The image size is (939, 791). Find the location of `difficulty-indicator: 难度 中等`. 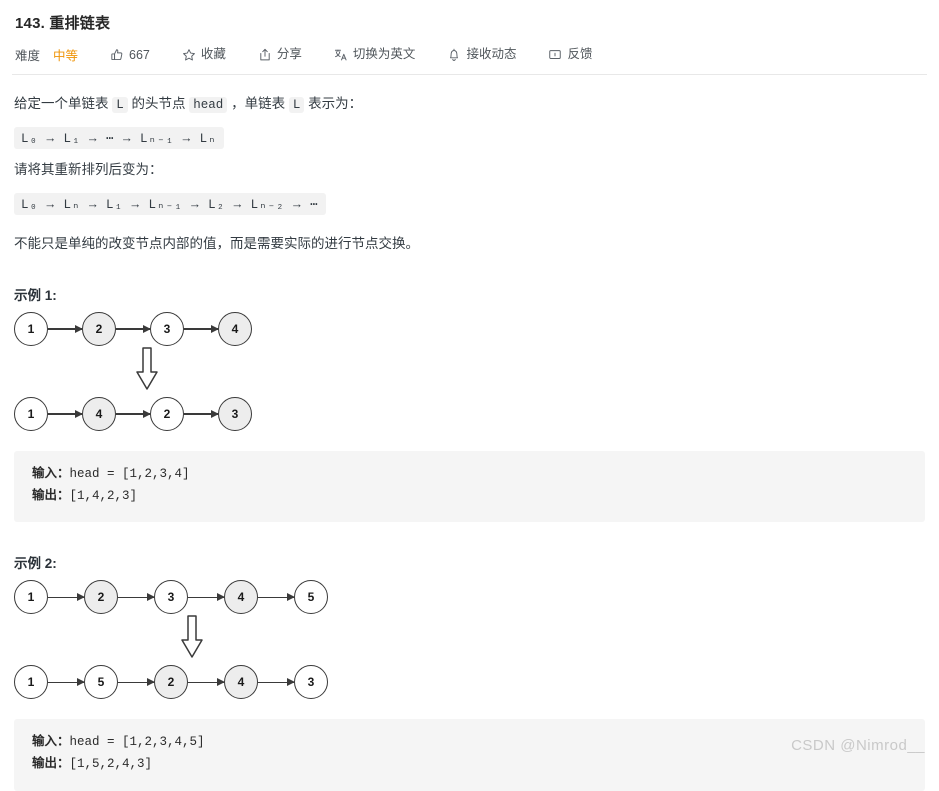

difficulty-indicator: 难度 中等 is located at coordinates (46, 54).